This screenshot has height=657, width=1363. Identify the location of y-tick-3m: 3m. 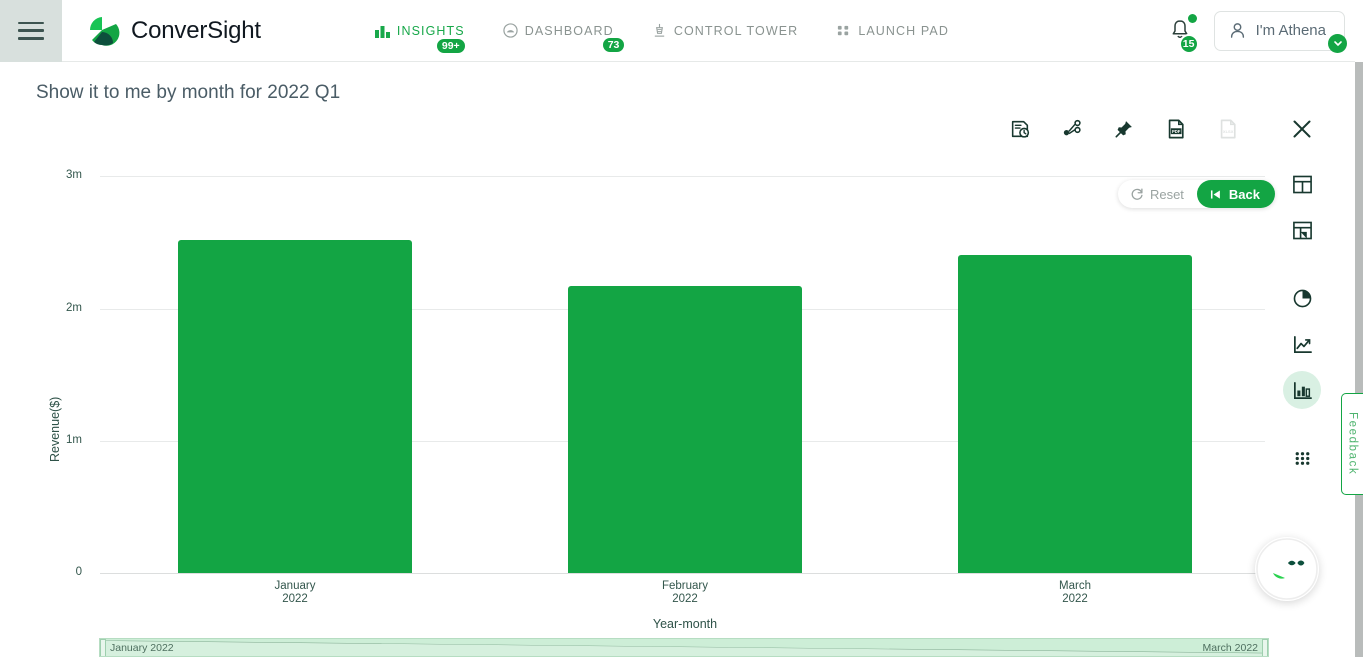
(74, 175).